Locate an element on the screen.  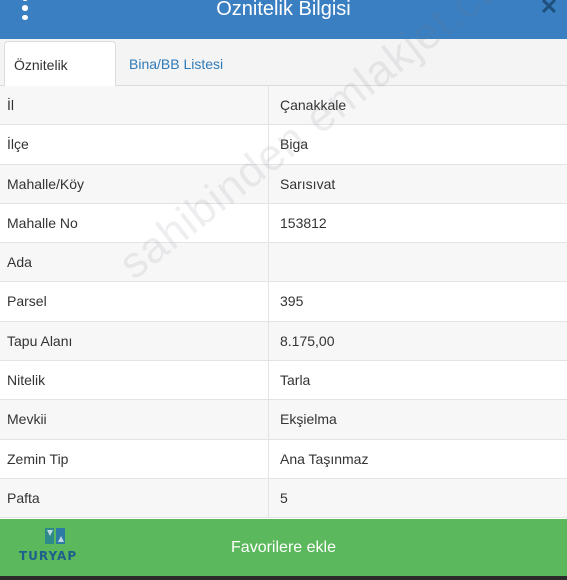
attribute-value: 5 is located at coordinates (284, 497).